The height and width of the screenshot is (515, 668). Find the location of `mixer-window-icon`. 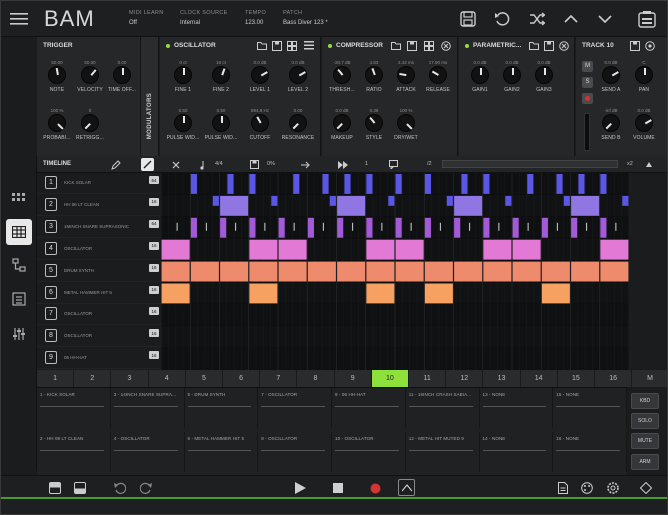

mixer-window-icon is located at coordinates (647, 19).